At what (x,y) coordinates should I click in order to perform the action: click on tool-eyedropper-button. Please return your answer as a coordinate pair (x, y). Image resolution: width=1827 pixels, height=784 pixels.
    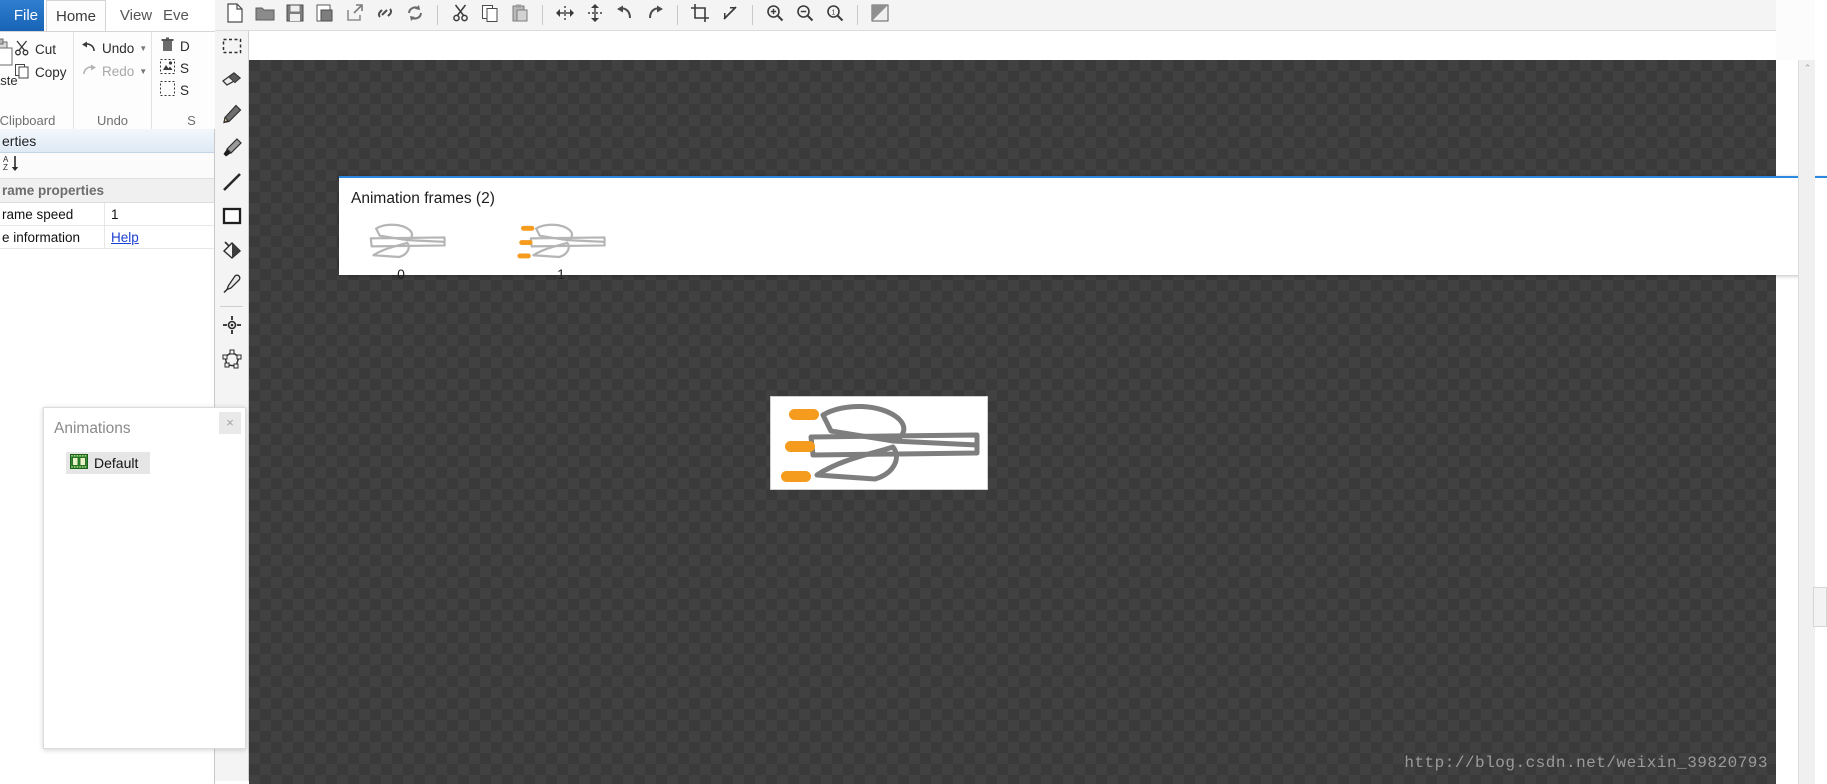
    Looking at the image, I should click on (232, 286).